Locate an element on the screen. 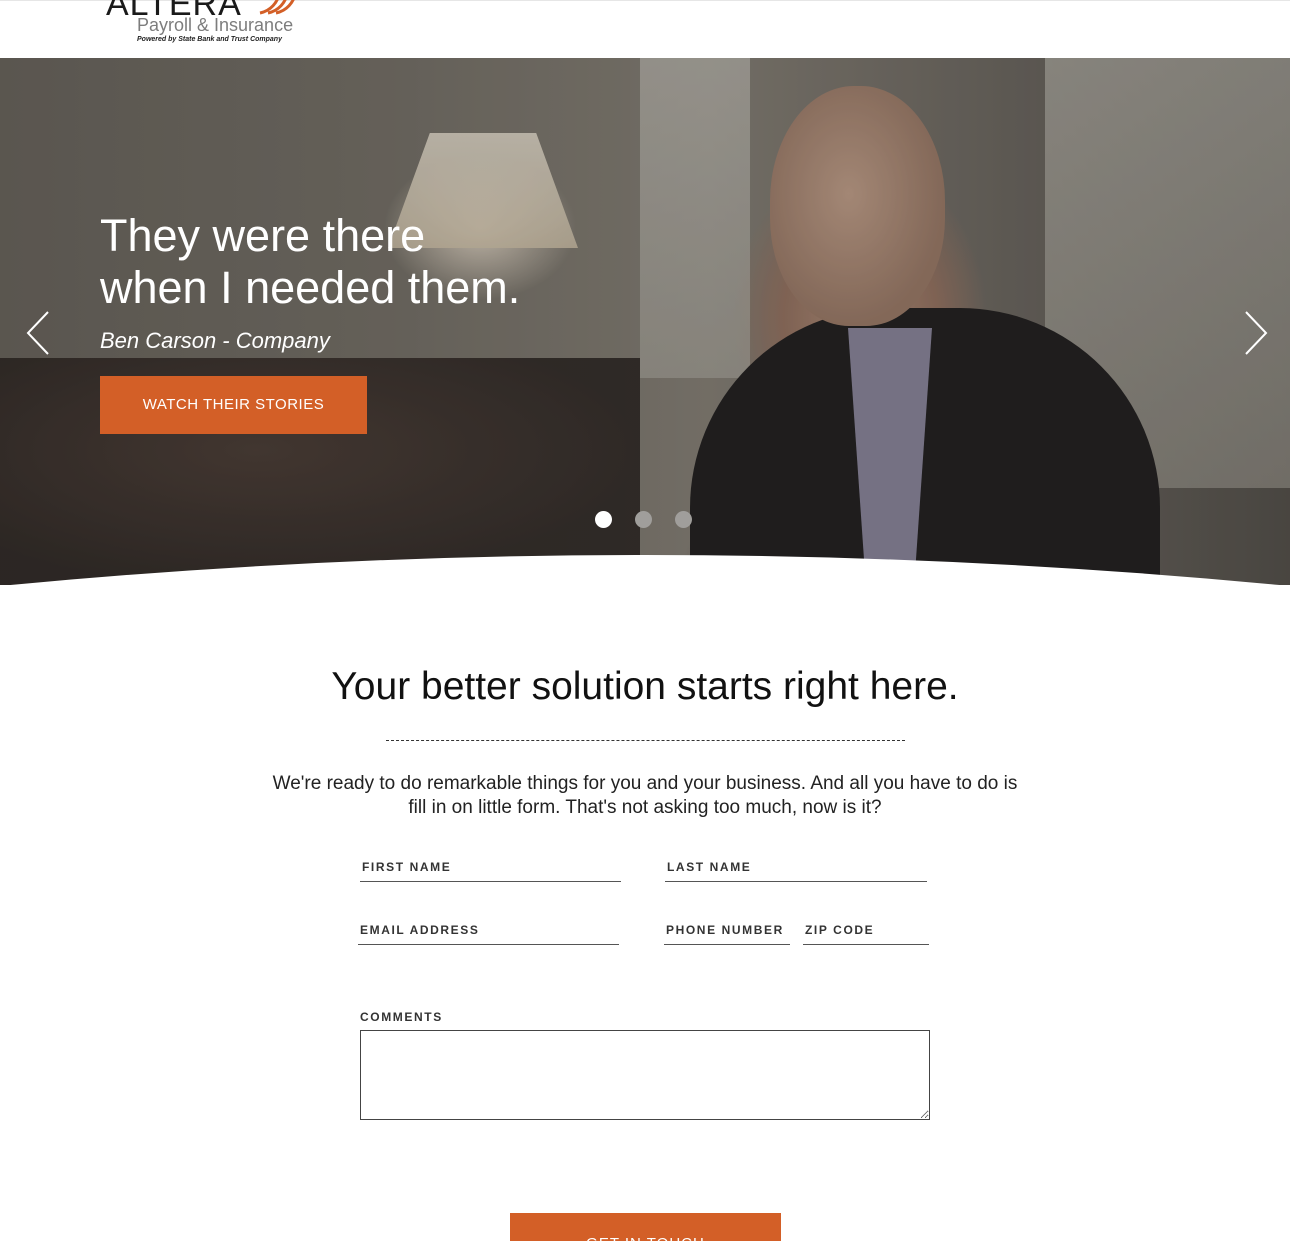 The height and width of the screenshot is (1241, 1290). comments-textarea is located at coordinates (645, 1075).